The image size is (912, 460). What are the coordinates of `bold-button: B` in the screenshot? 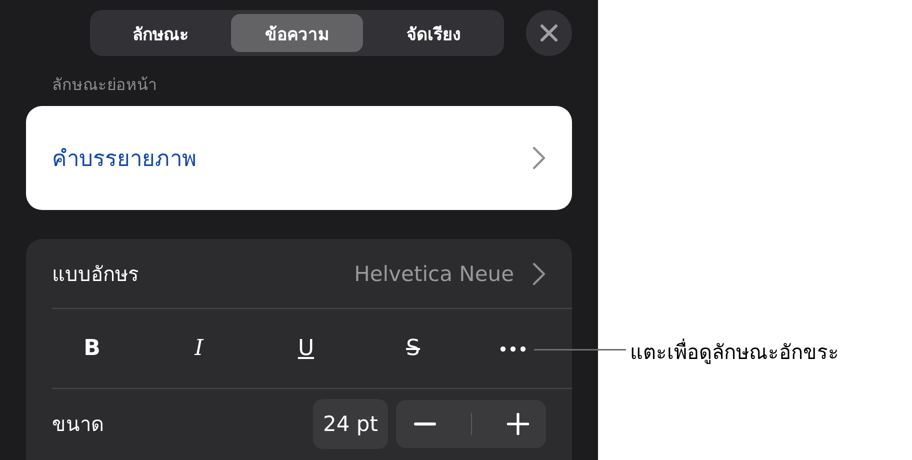 It's located at (92, 348).